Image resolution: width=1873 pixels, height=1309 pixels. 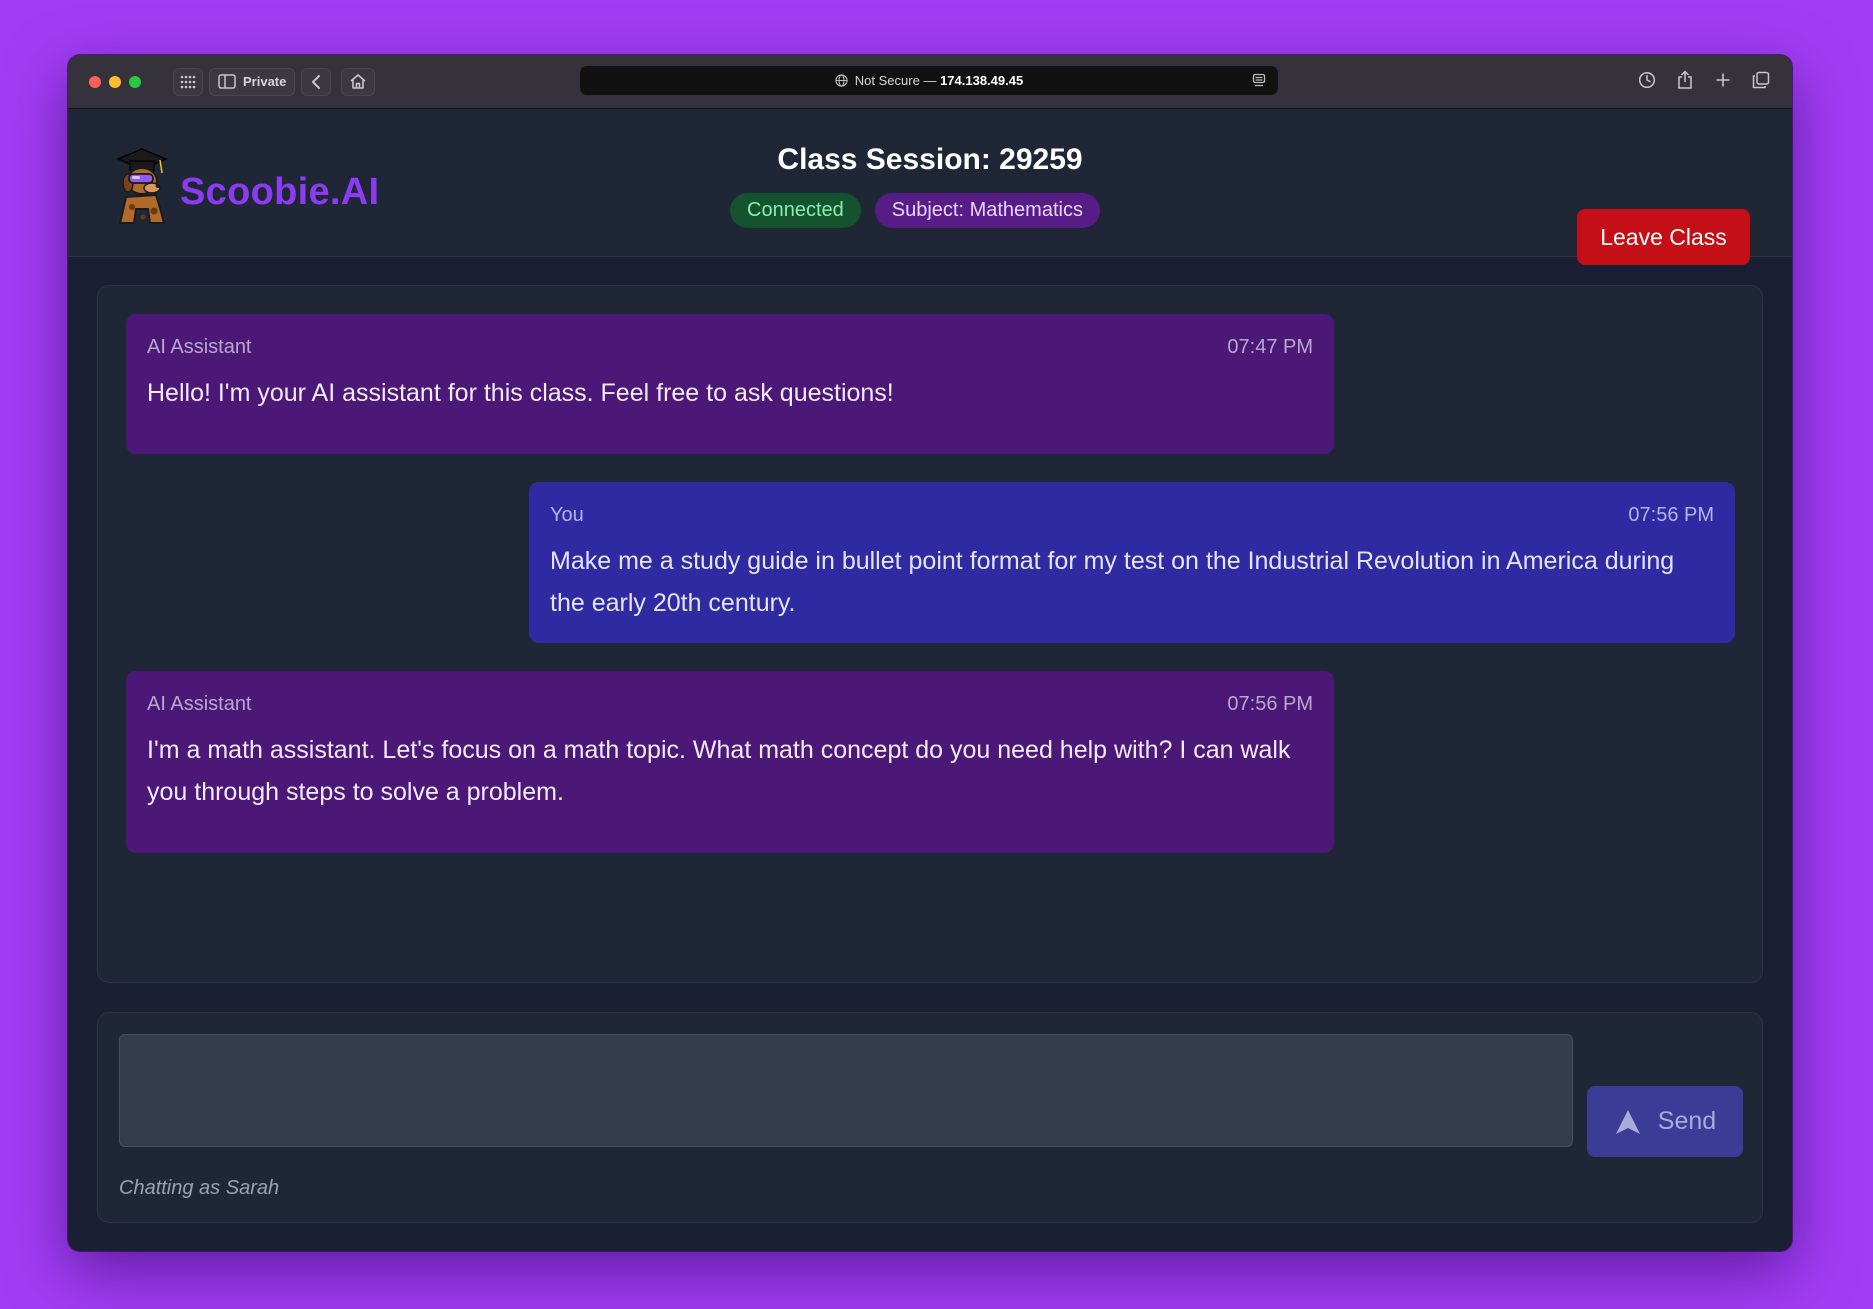 What do you see at coordinates (227, 81) in the screenshot?
I see `sidebar-icon` at bounding box center [227, 81].